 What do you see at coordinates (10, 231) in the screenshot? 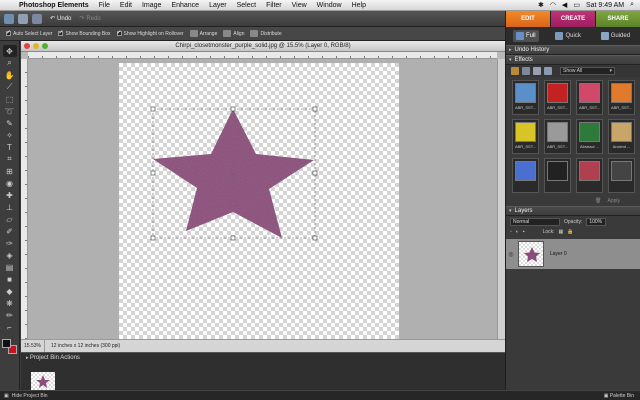
I see `brush-tool-icon: ✐` at bounding box center [10, 231].